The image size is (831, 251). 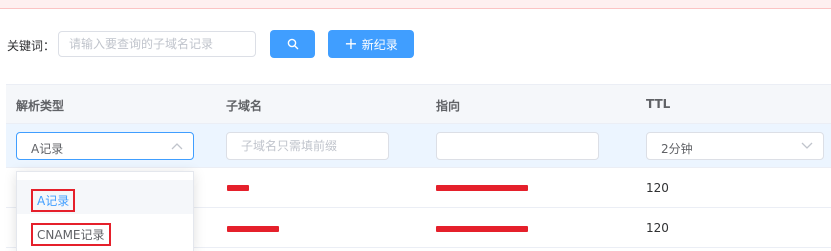 What do you see at coordinates (448, 106) in the screenshot?
I see `header-target: 指向` at bounding box center [448, 106].